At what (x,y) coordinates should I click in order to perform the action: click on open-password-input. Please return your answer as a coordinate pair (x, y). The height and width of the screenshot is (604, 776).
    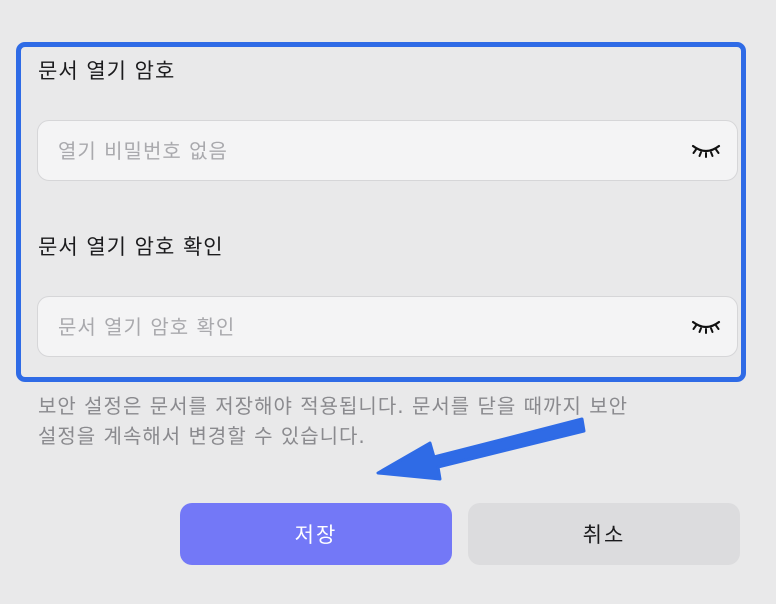
    Looking at the image, I should click on (368, 150).